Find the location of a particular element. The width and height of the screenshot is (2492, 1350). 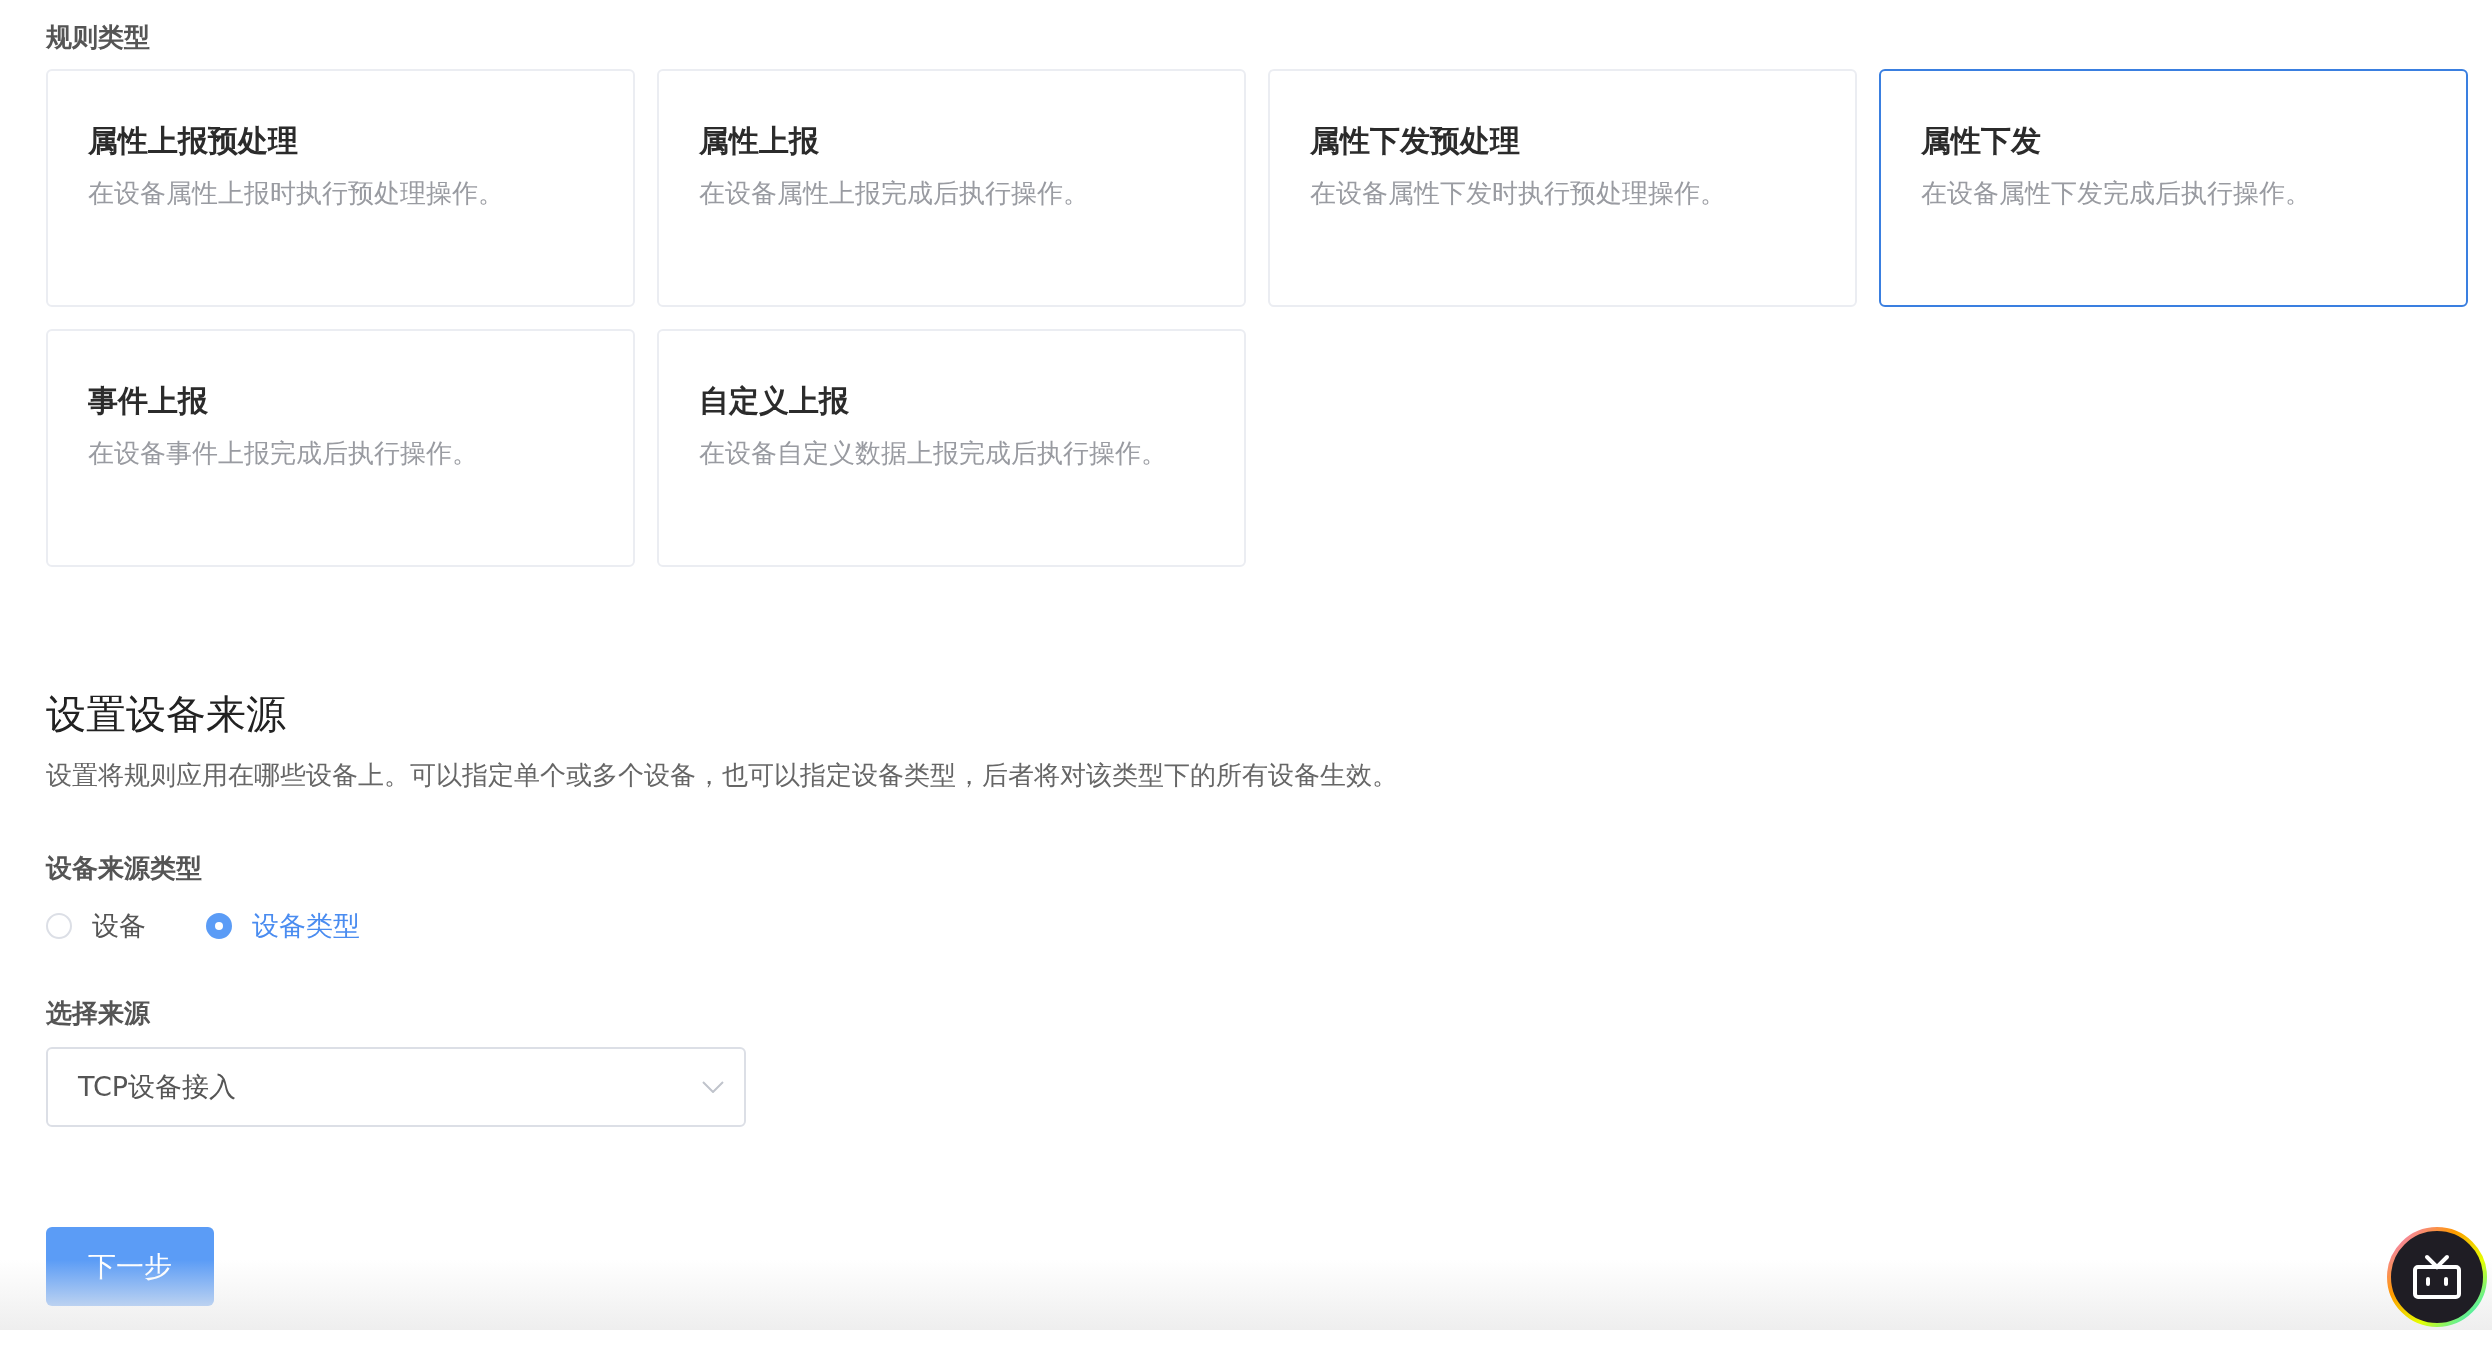

rule-type-card: 属性下发预处理 在设备属性下发时执行预处理操作。 is located at coordinates (1562, 188).